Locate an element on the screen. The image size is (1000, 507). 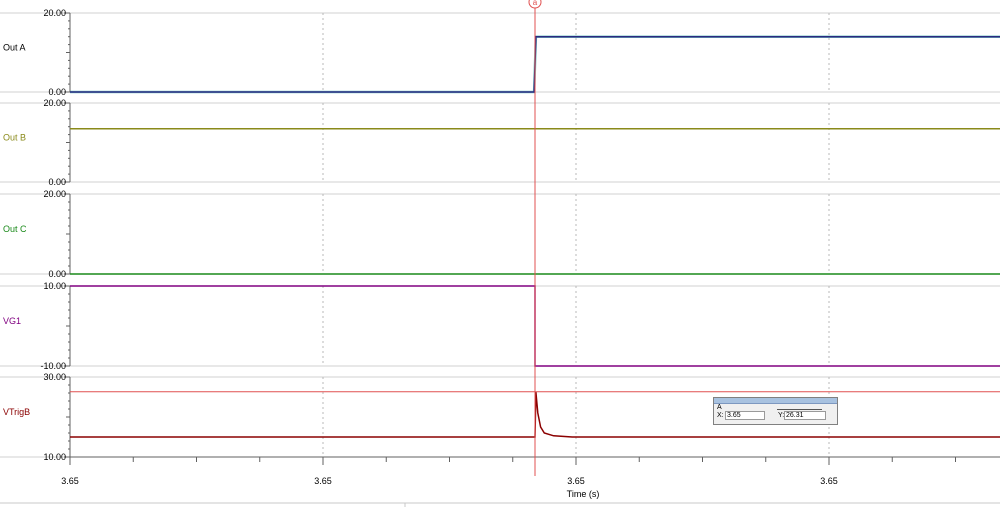
cursor-marker-label: a is located at coordinates (535, 3).